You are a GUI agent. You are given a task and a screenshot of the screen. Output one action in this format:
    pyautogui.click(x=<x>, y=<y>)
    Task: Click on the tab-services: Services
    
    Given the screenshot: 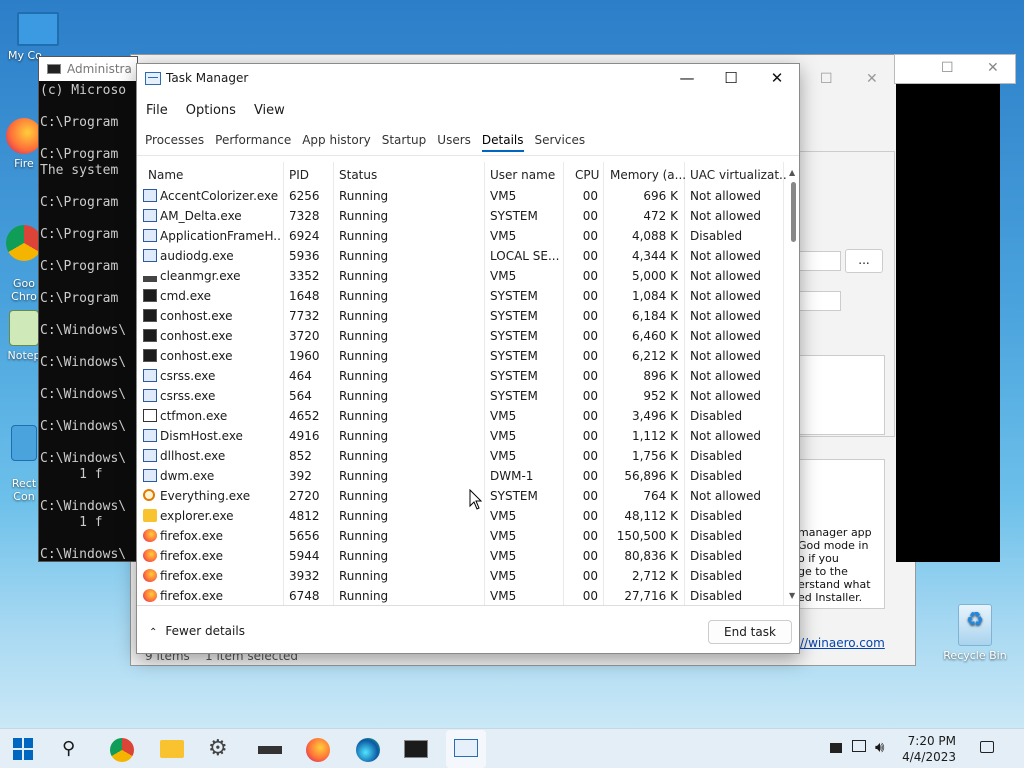 What is the action you would take?
    pyautogui.click(x=560, y=141)
    